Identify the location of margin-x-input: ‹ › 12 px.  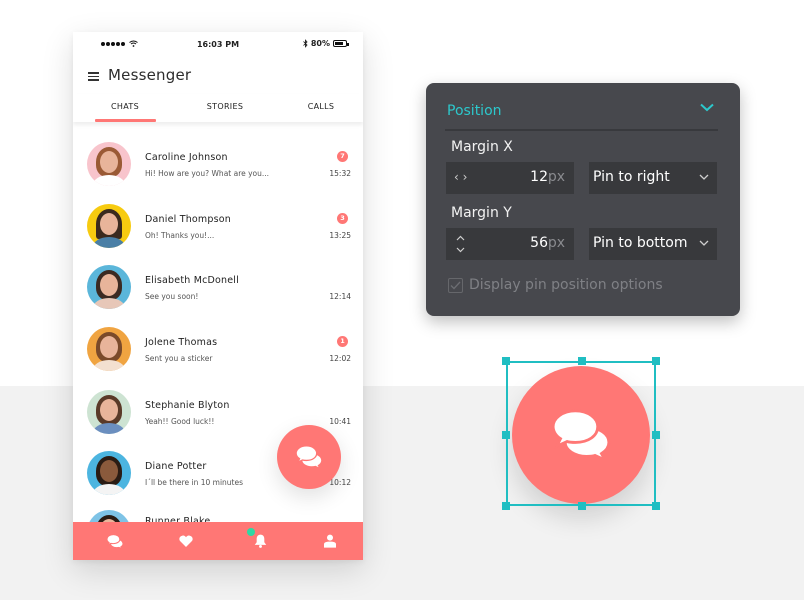
(510, 178).